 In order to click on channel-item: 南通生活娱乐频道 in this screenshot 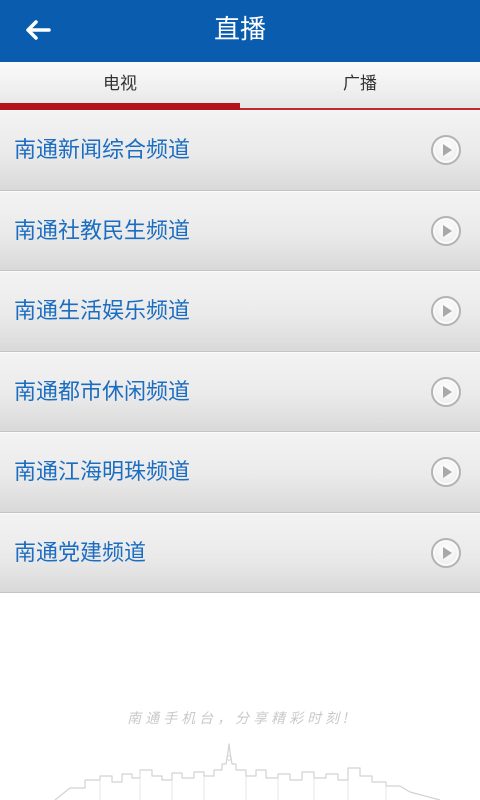, I will do `click(240, 311)`.